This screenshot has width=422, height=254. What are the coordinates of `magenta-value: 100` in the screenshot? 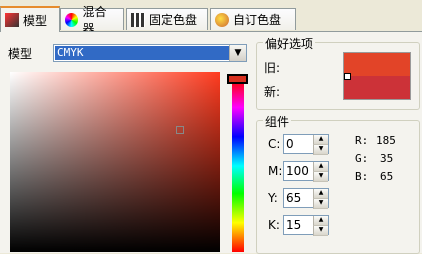 It's located at (297, 171).